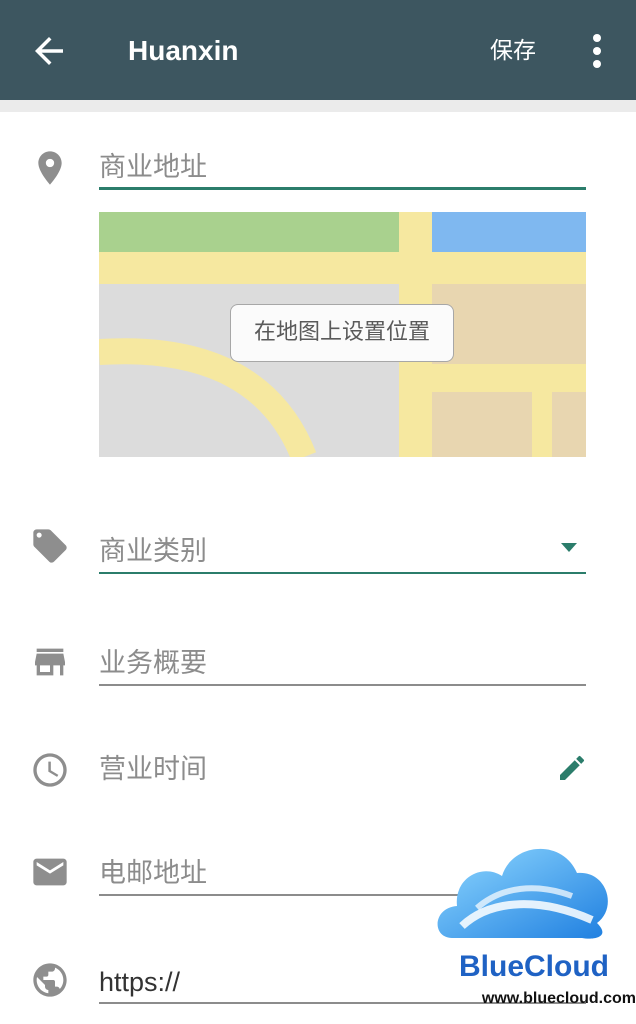  I want to click on arrow-back-icon, so click(49, 51).